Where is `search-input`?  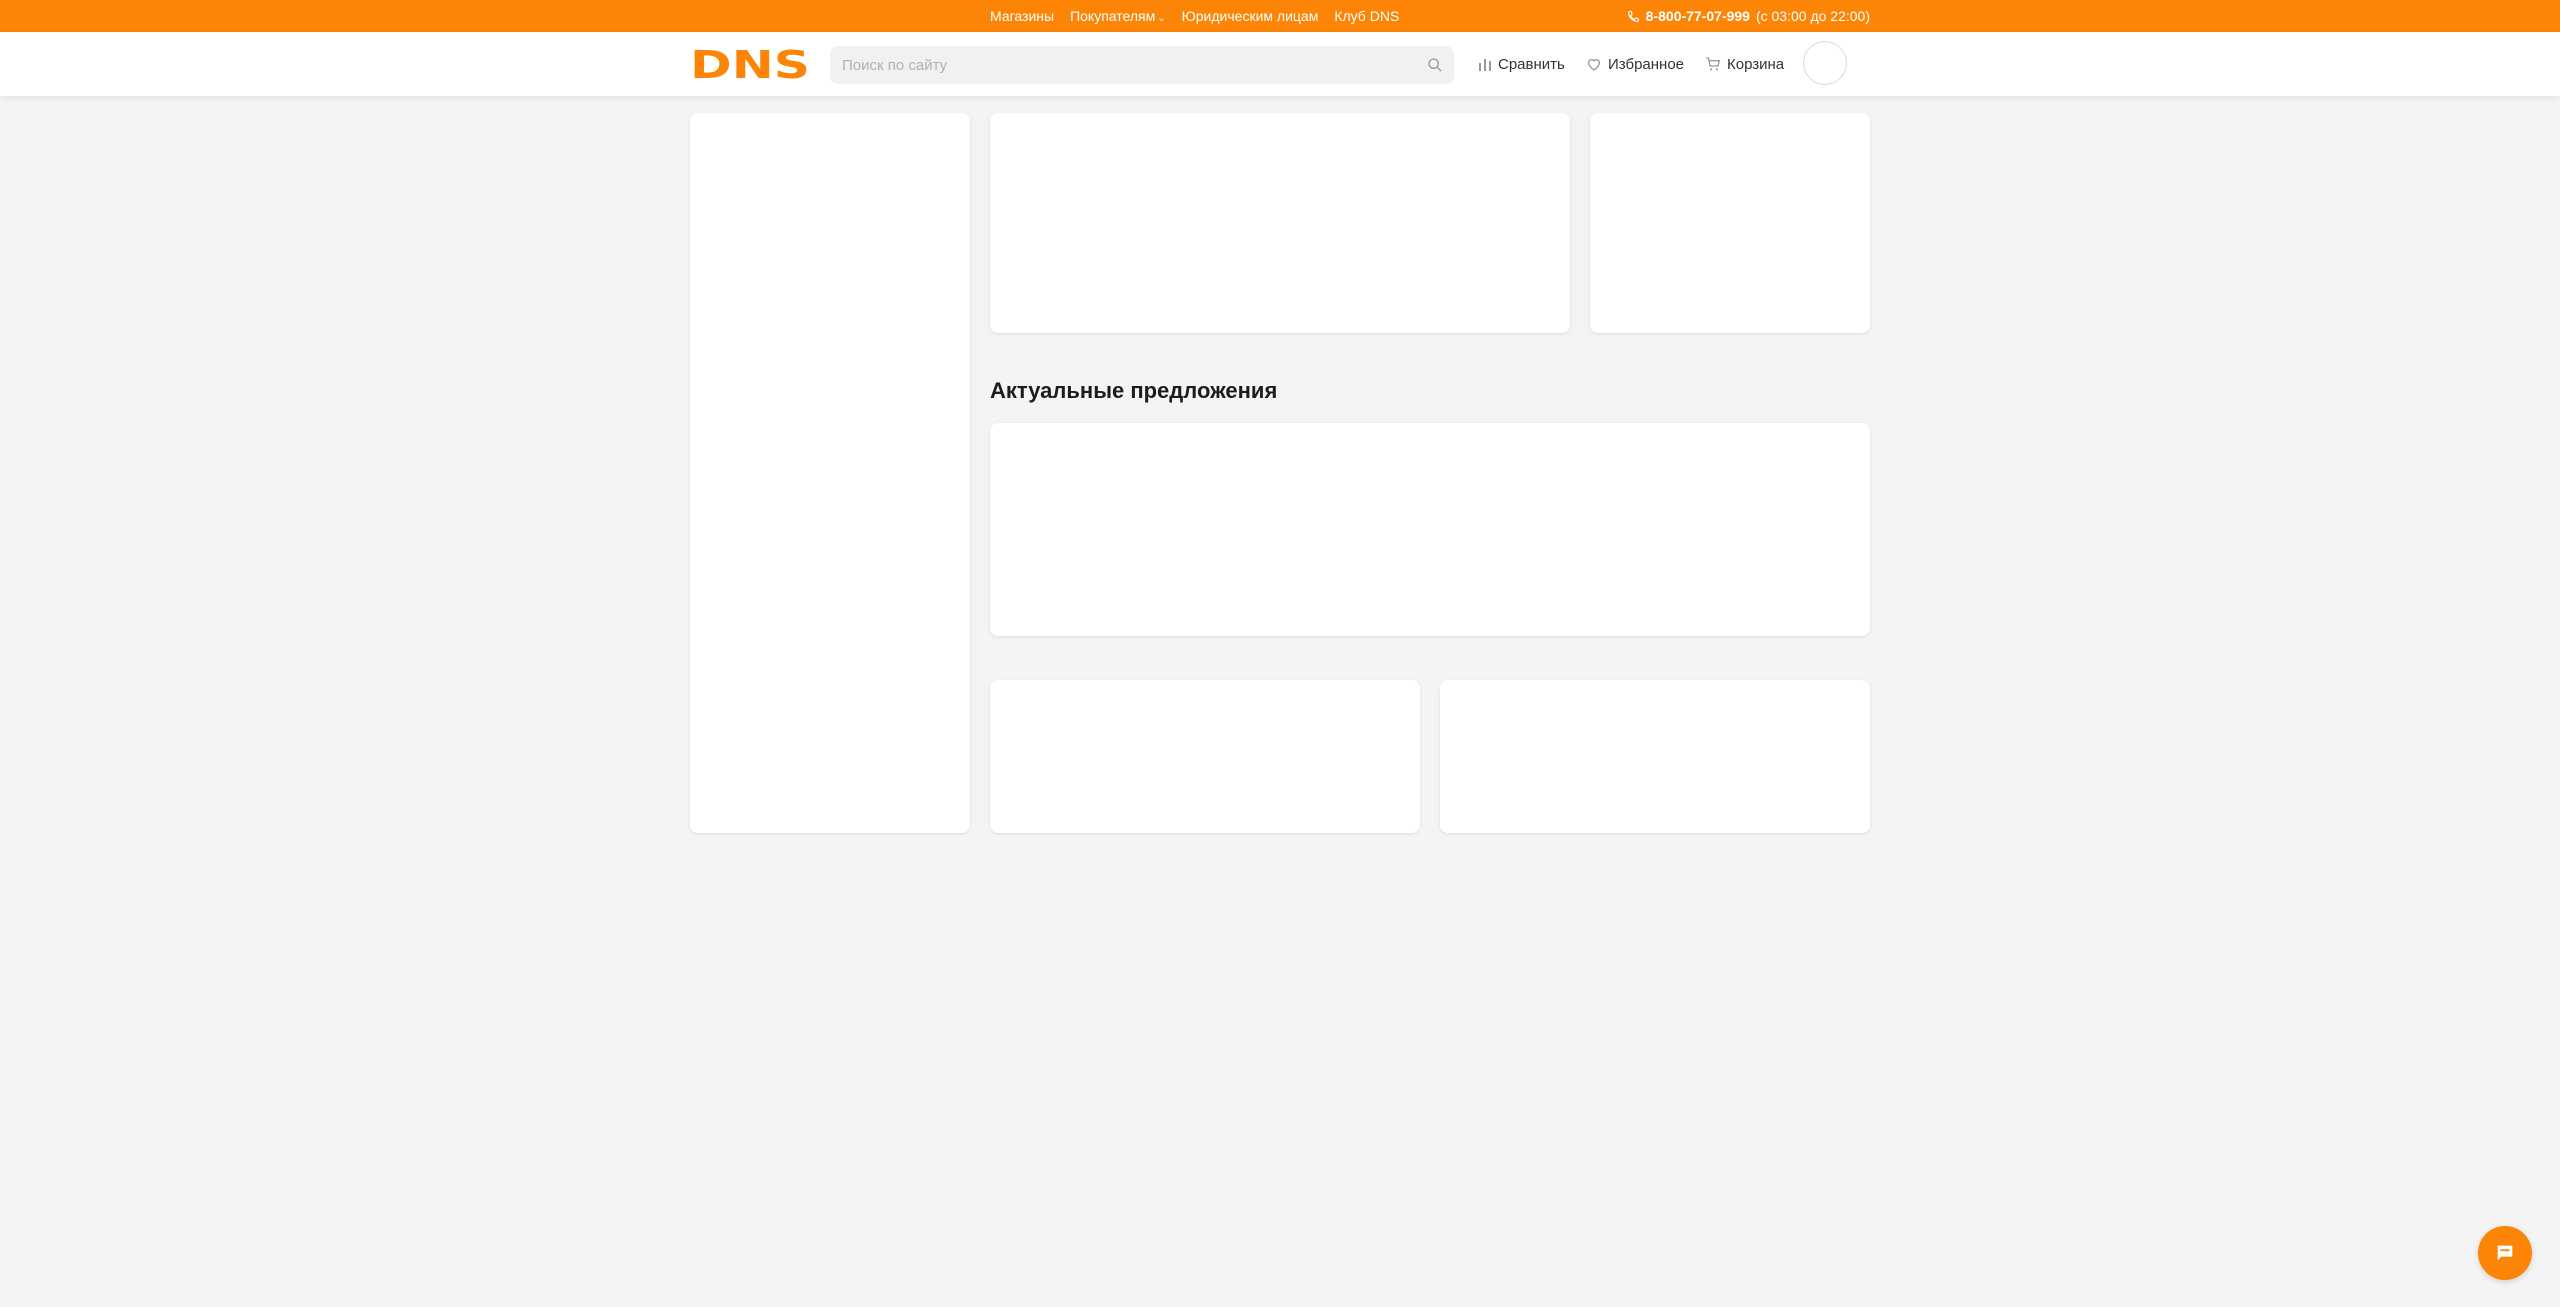 search-input is located at coordinates (1123, 65).